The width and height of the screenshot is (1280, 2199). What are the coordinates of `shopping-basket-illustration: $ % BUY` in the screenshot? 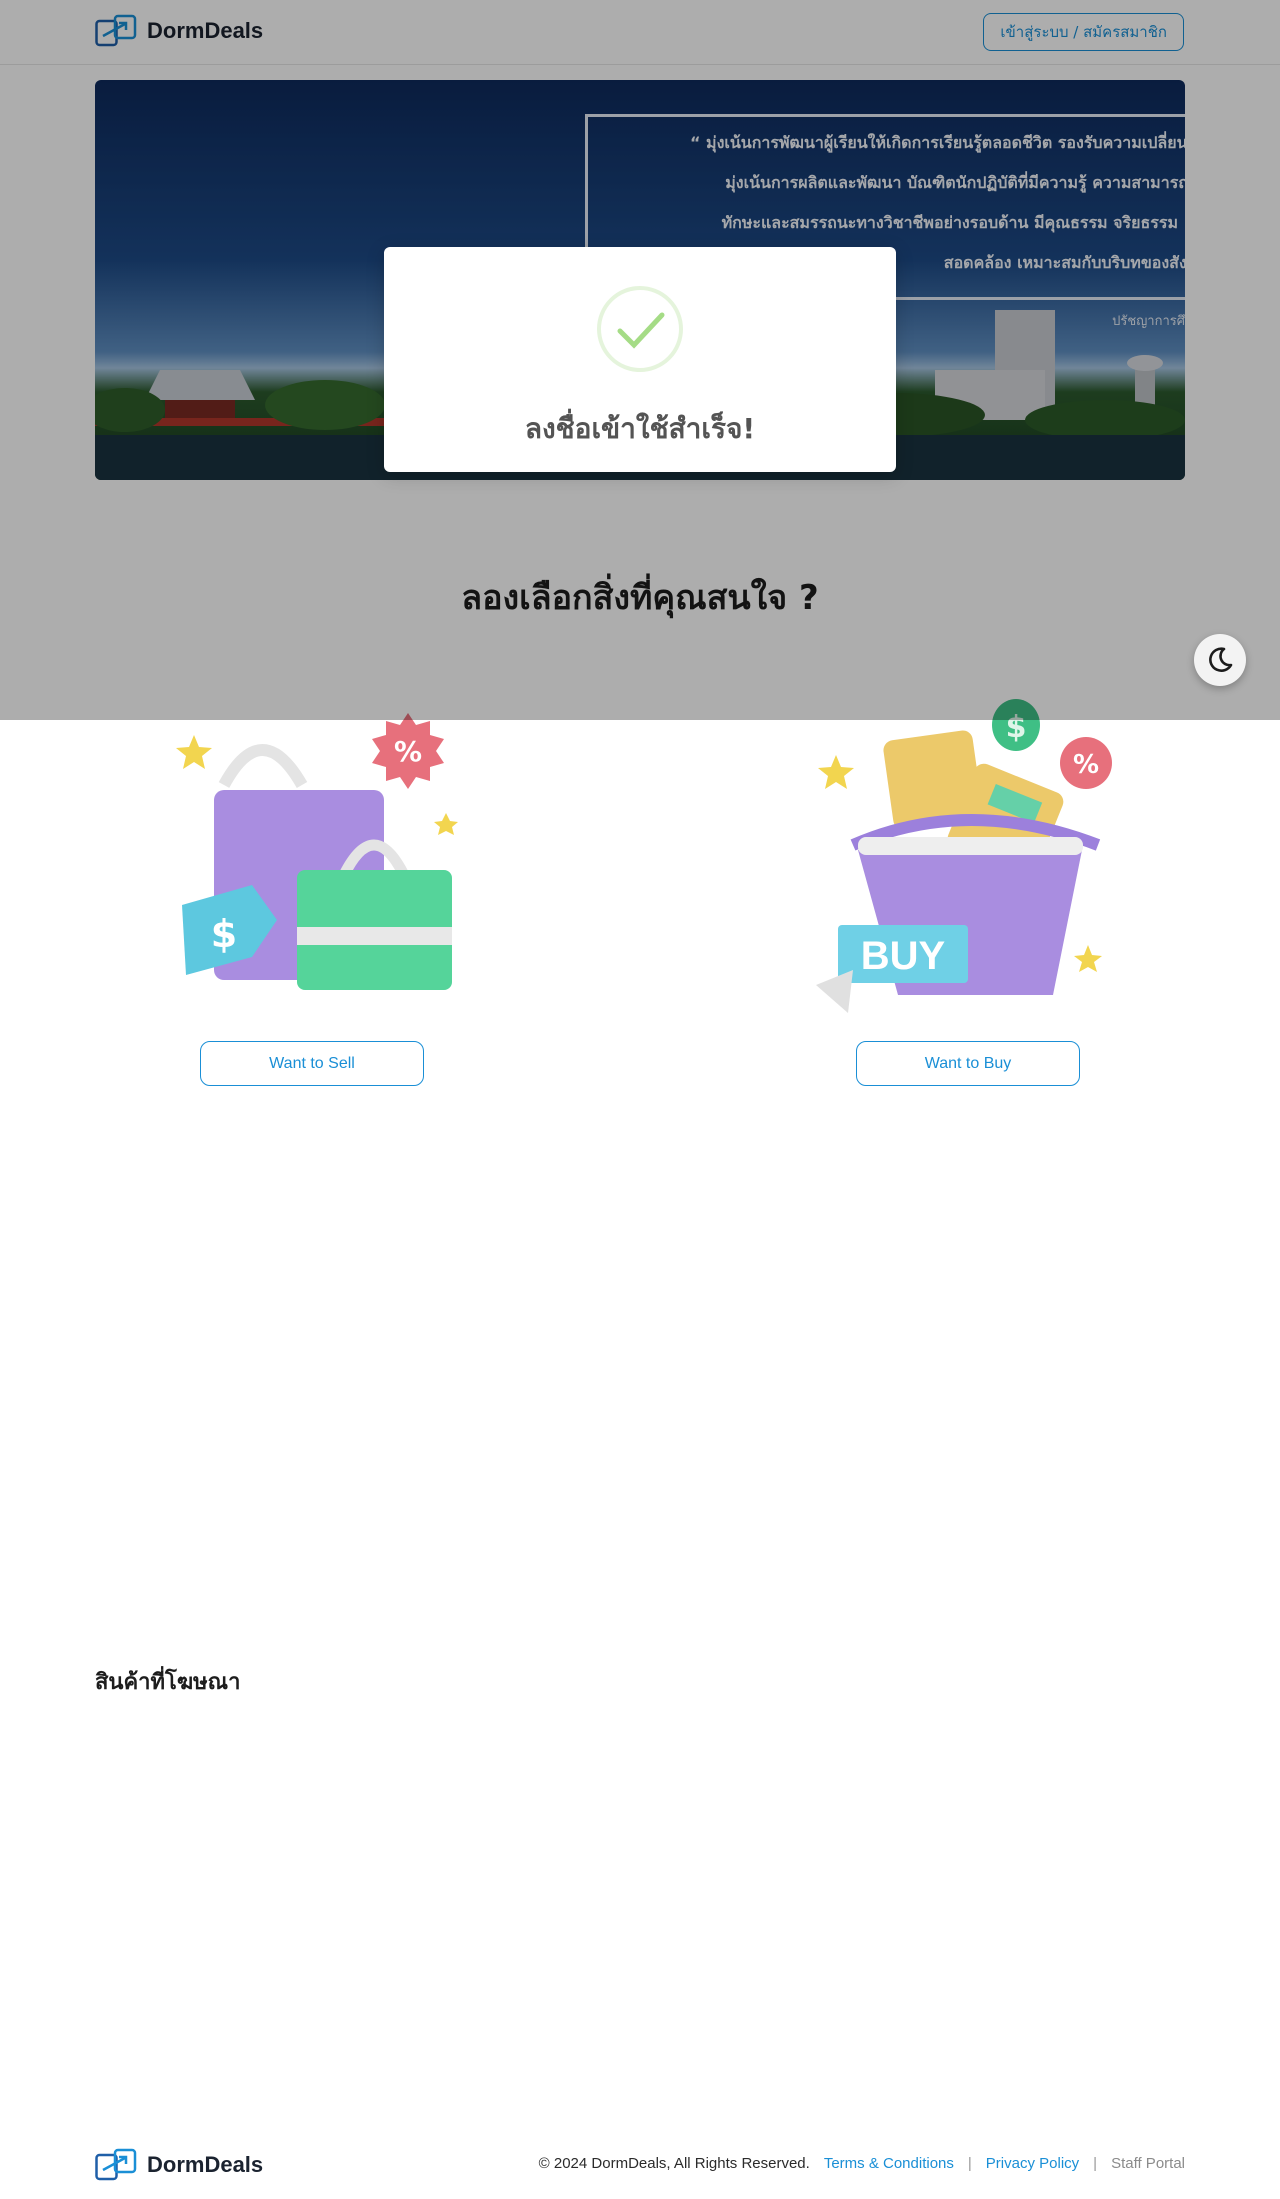 It's located at (964, 856).